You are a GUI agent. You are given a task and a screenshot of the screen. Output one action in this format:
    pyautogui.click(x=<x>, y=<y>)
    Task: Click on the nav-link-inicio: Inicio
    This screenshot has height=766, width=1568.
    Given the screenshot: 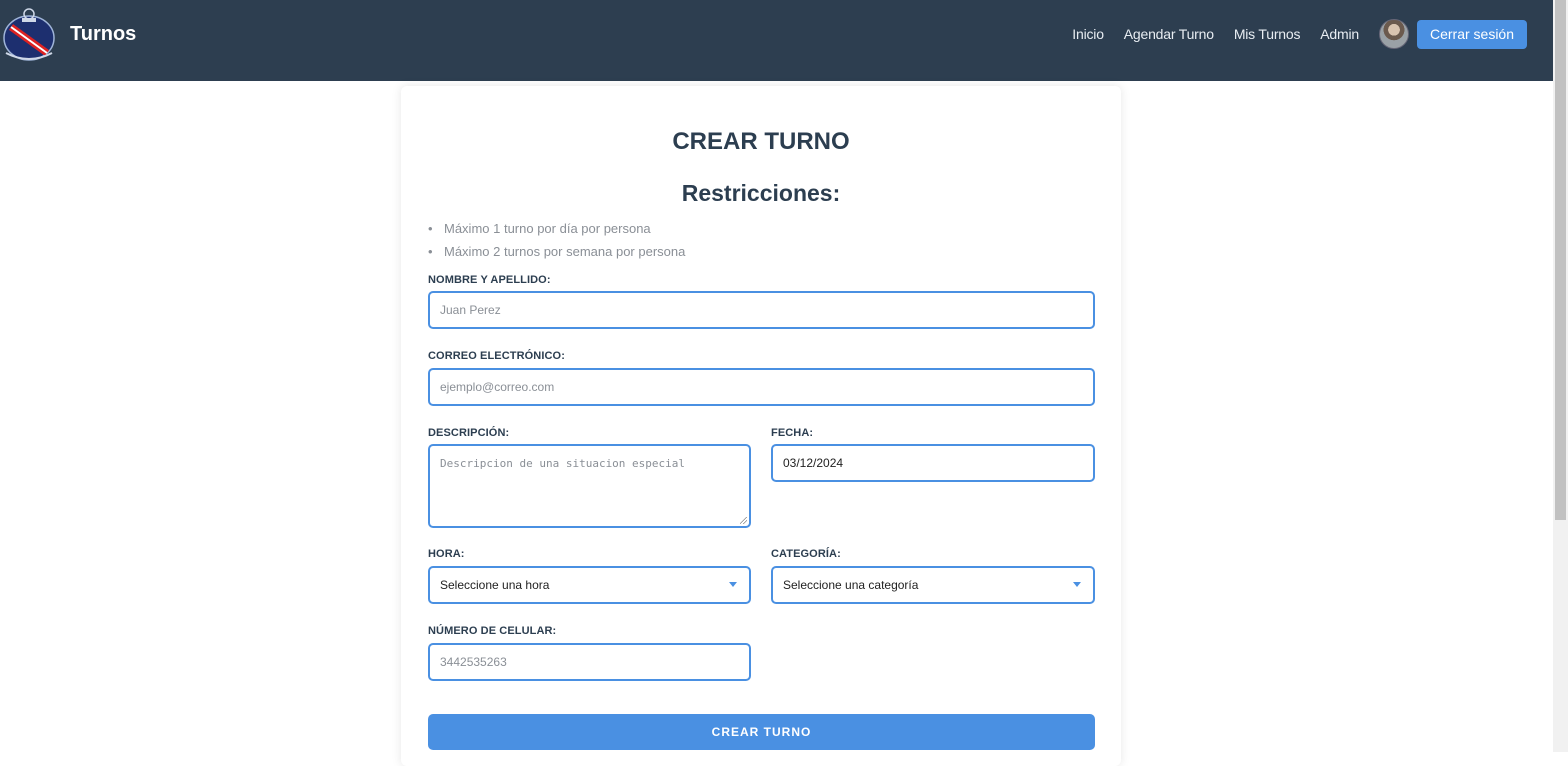 What is the action you would take?
    pyautogui.click(x=1088, y=34)
    